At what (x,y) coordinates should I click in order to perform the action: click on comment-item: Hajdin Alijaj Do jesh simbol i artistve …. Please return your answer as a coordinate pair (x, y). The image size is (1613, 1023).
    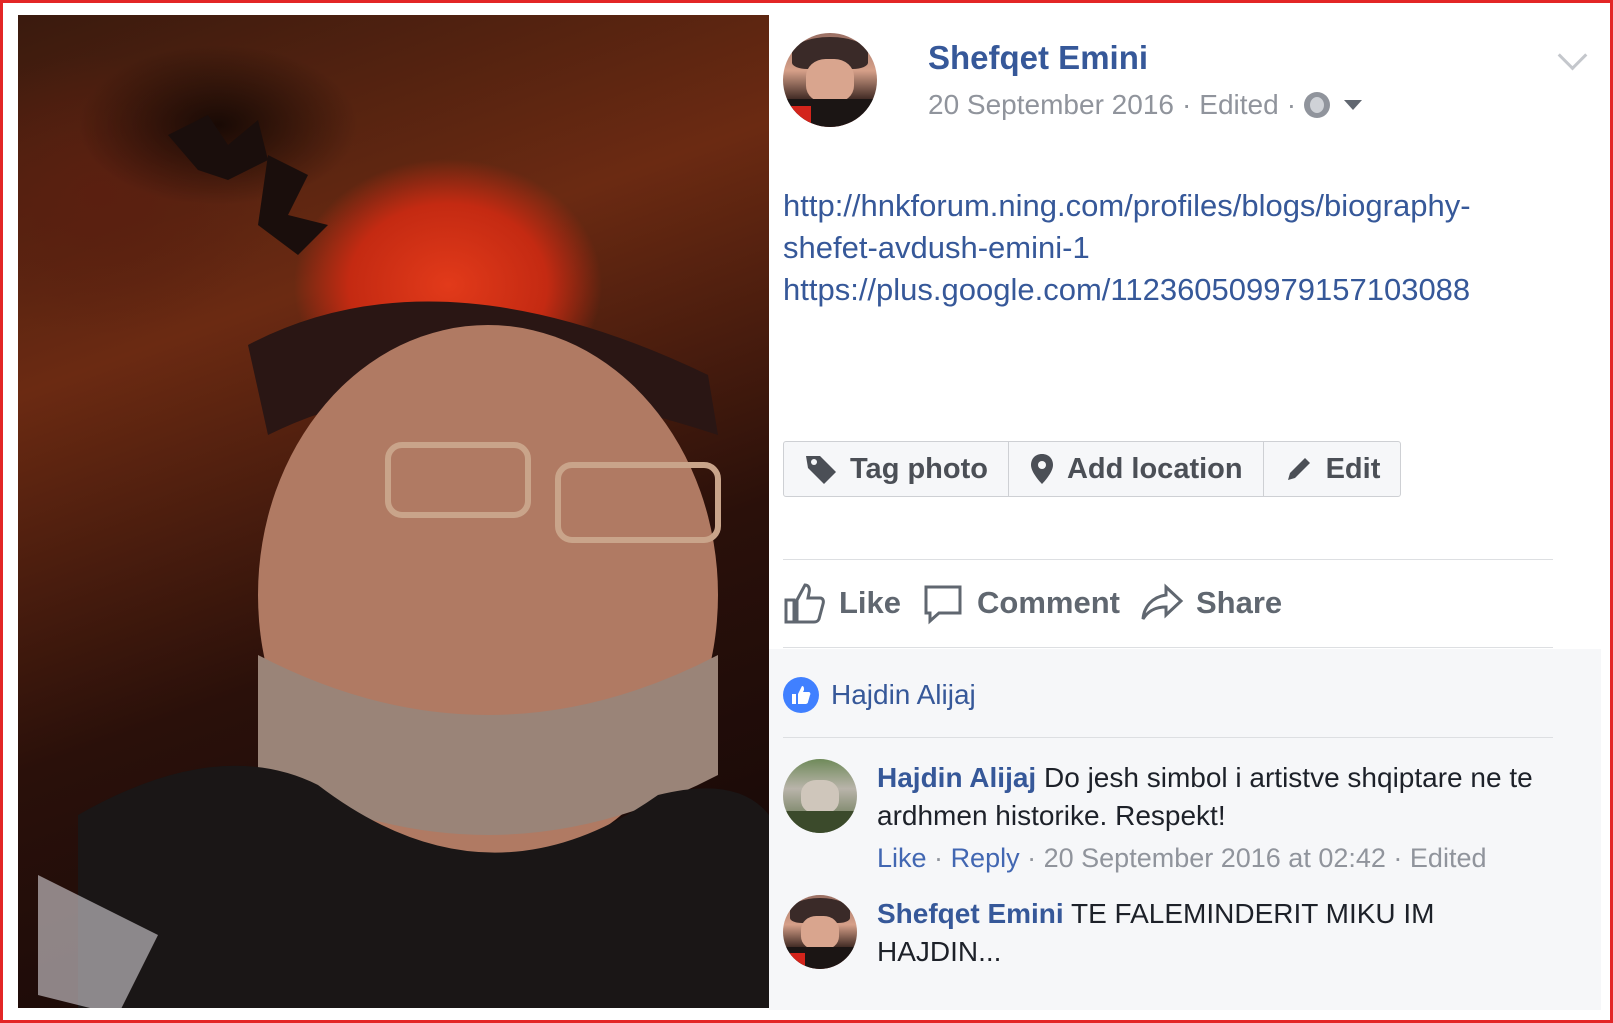
    Looking at the image, I should click on (1173, 819).